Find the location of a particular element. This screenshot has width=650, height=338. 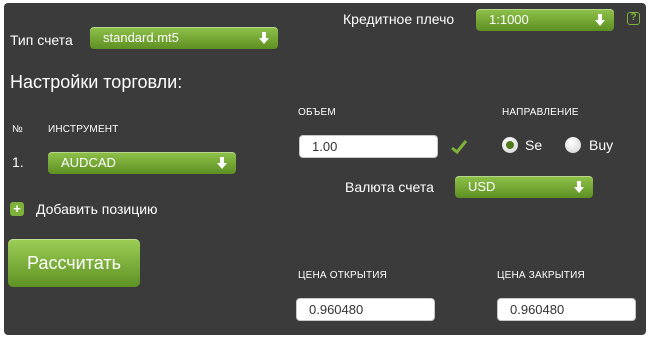

buy-label: Buy is located at coordinates (601, 145).